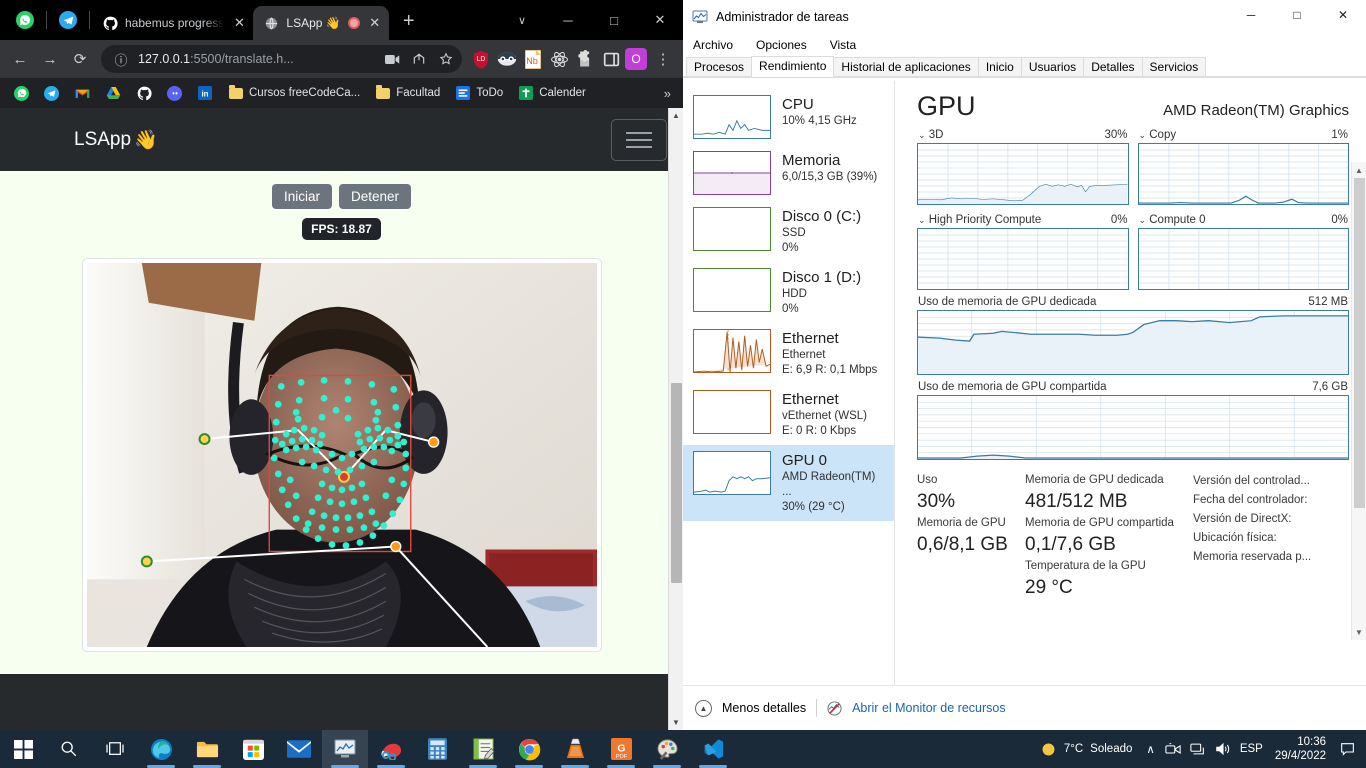 This screenshot has width=1366, height=768. Describe the element at coordinates (483, 749) in the screenshot. I see `notepad-taskbar-icon` at that location.